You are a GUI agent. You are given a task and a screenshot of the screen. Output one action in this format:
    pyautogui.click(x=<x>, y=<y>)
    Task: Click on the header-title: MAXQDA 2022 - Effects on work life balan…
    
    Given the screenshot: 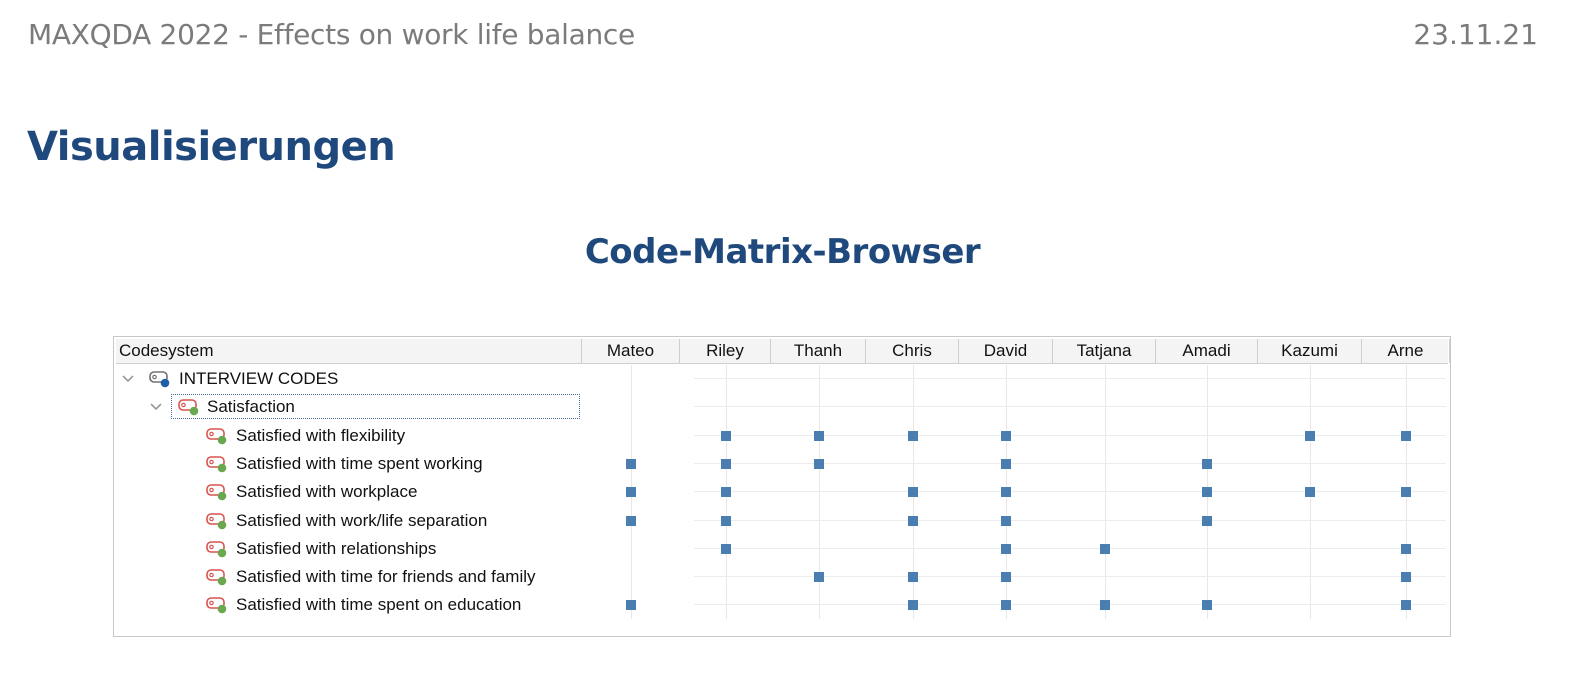 What is the action you would take?
    pyautogui.click(x=331, y=34)
    